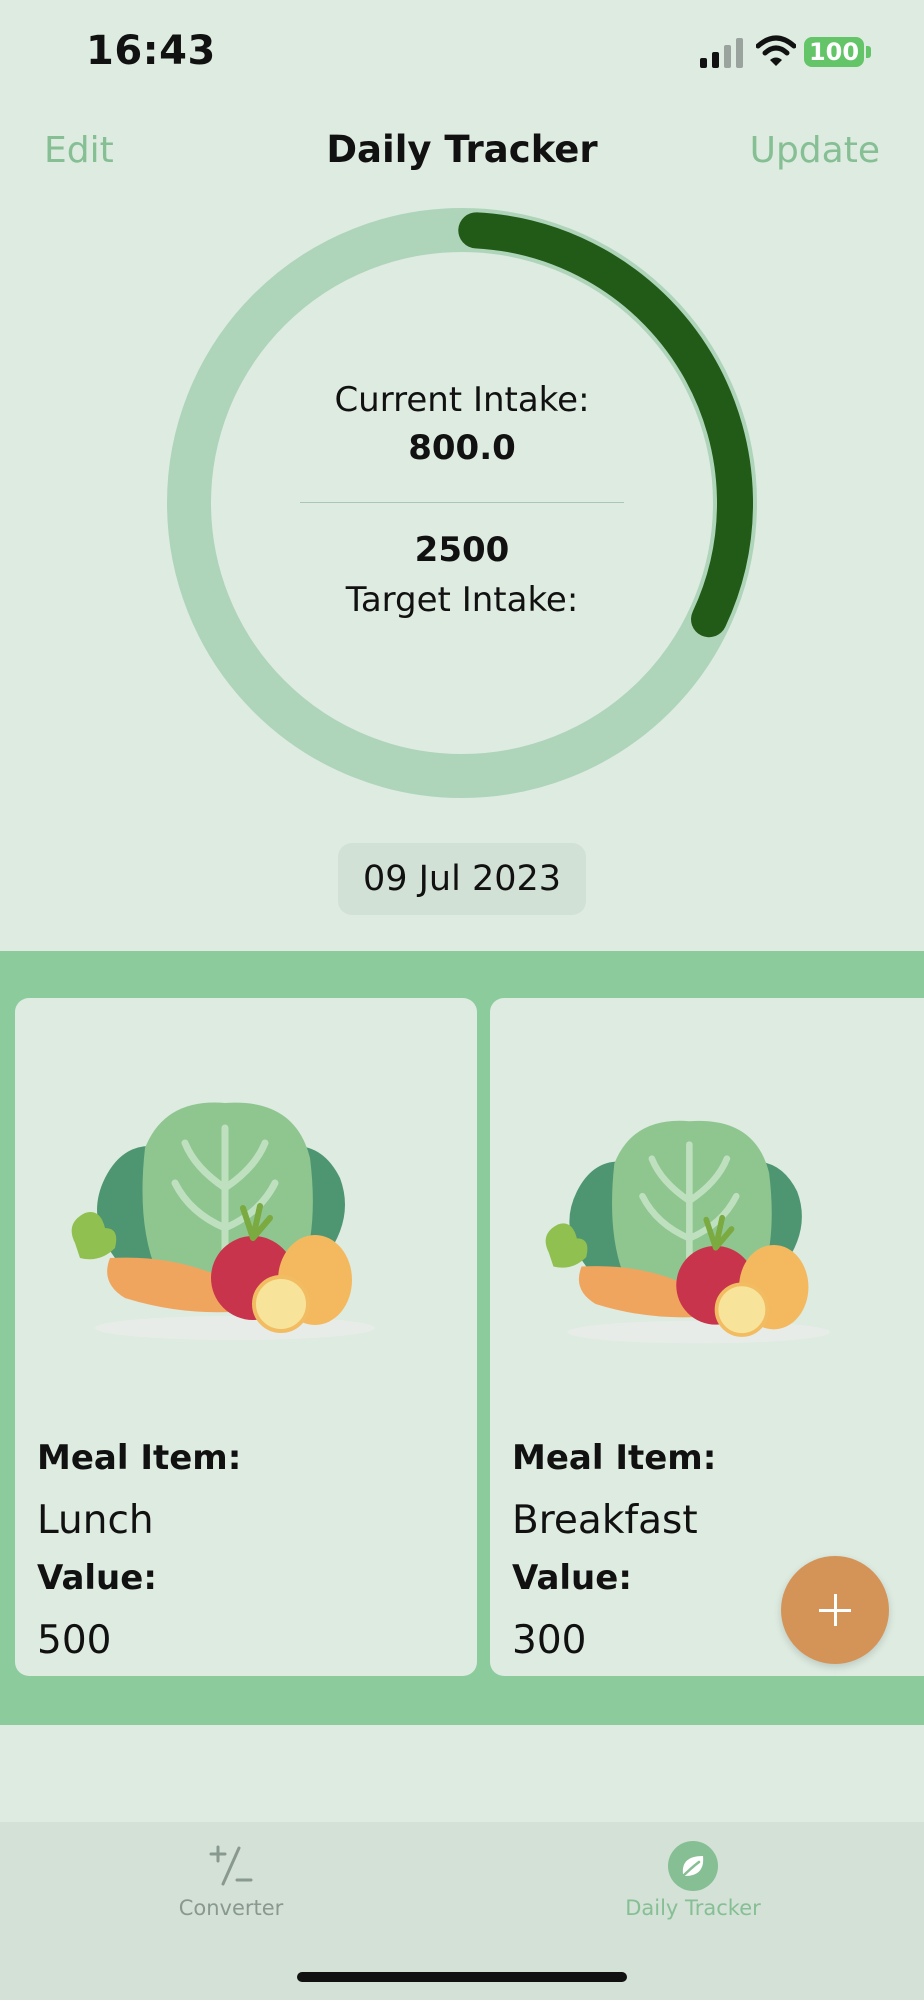 This screenshot has height=2000, width=924. Describe the element at coordinates (815, 150) in the screenshot. I see `update-button: Update` at that location.